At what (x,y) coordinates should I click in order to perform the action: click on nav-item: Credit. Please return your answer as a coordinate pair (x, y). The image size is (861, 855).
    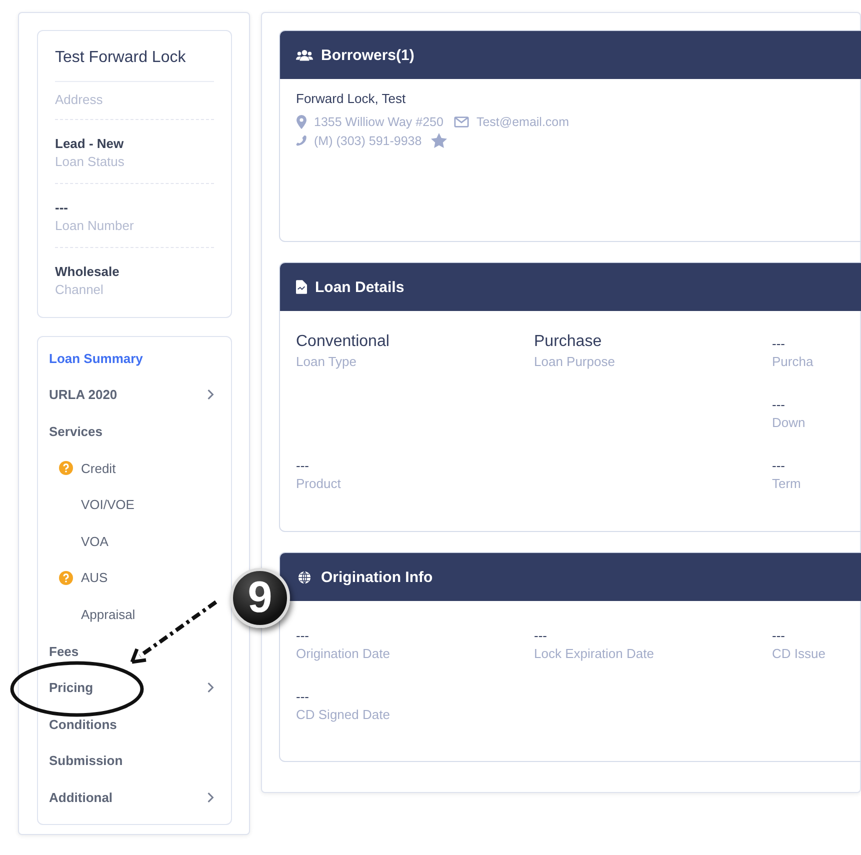
    Looking at the image, I should click on (98, 468).